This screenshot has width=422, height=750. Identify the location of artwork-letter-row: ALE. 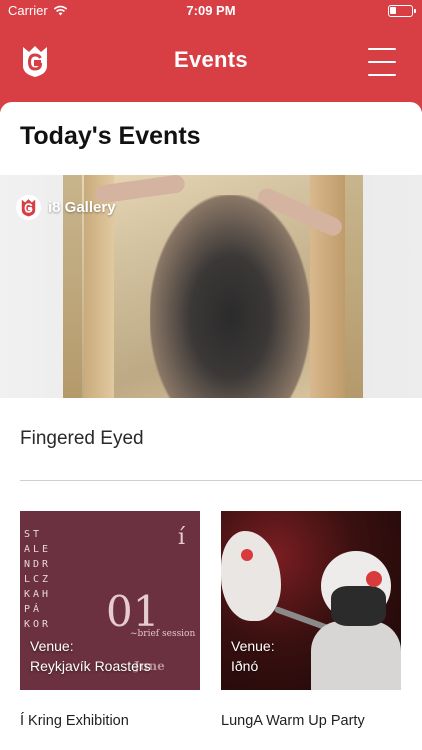
(38, 549).